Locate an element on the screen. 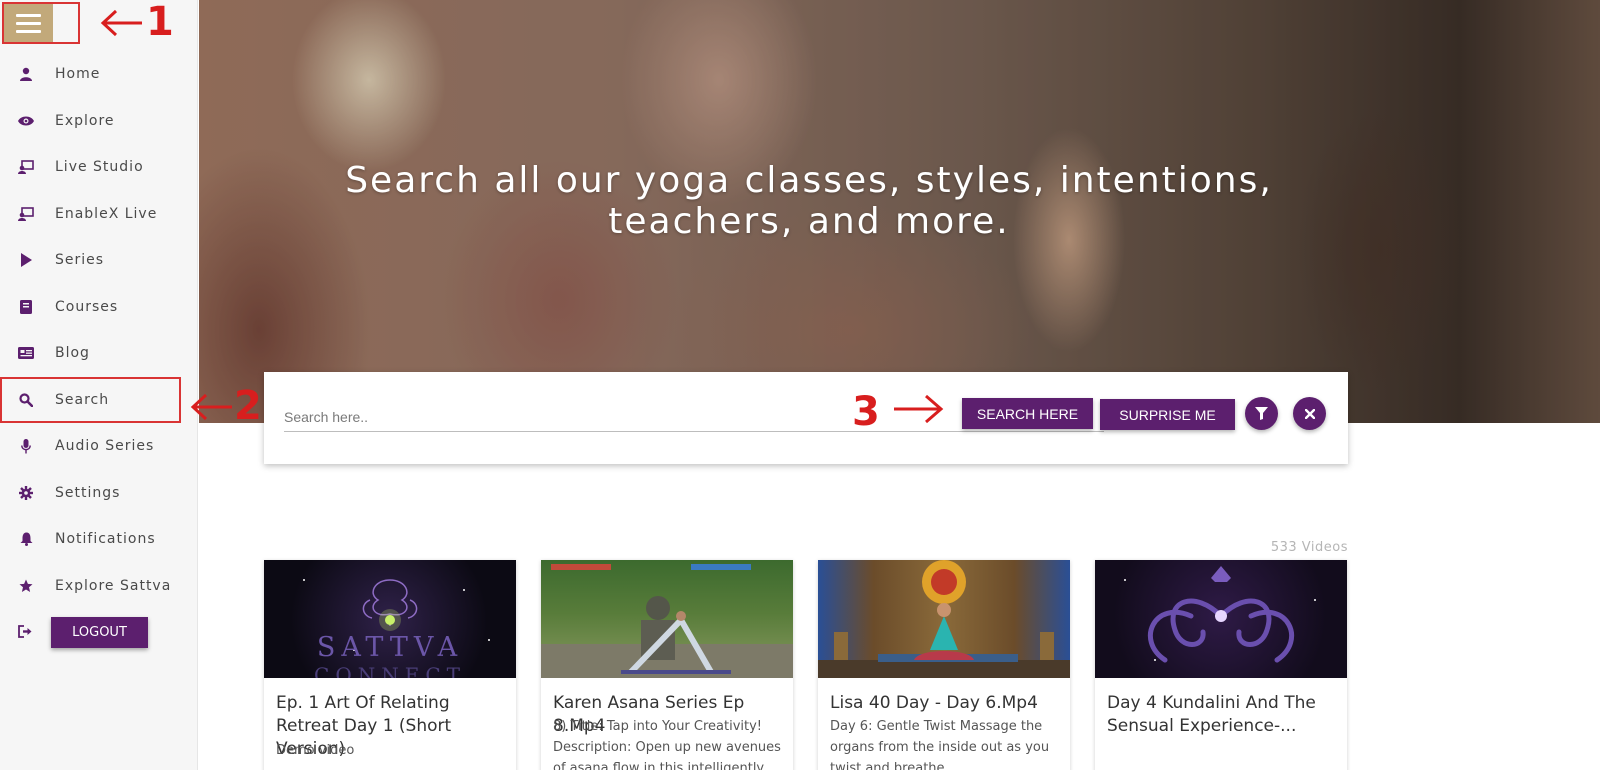 The width and height of the screenshot is (1600, 770). hamburger-icon is located at coordinates (28, 15).